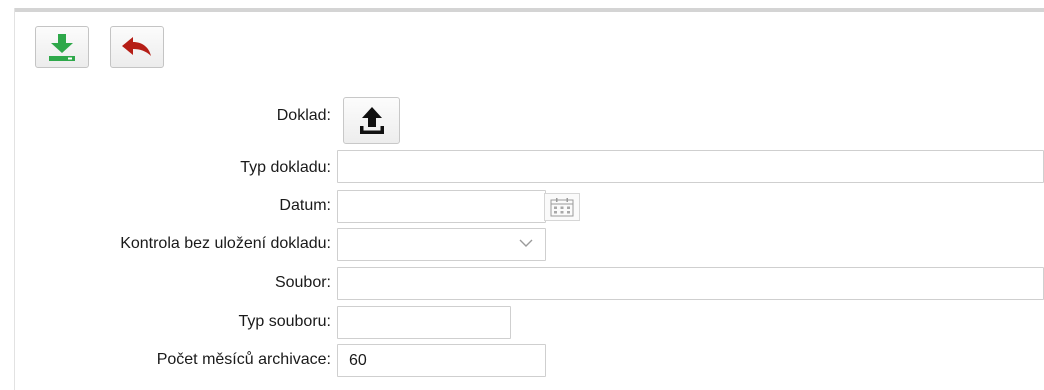  I want to click on soubor-field, so click(690, 283).